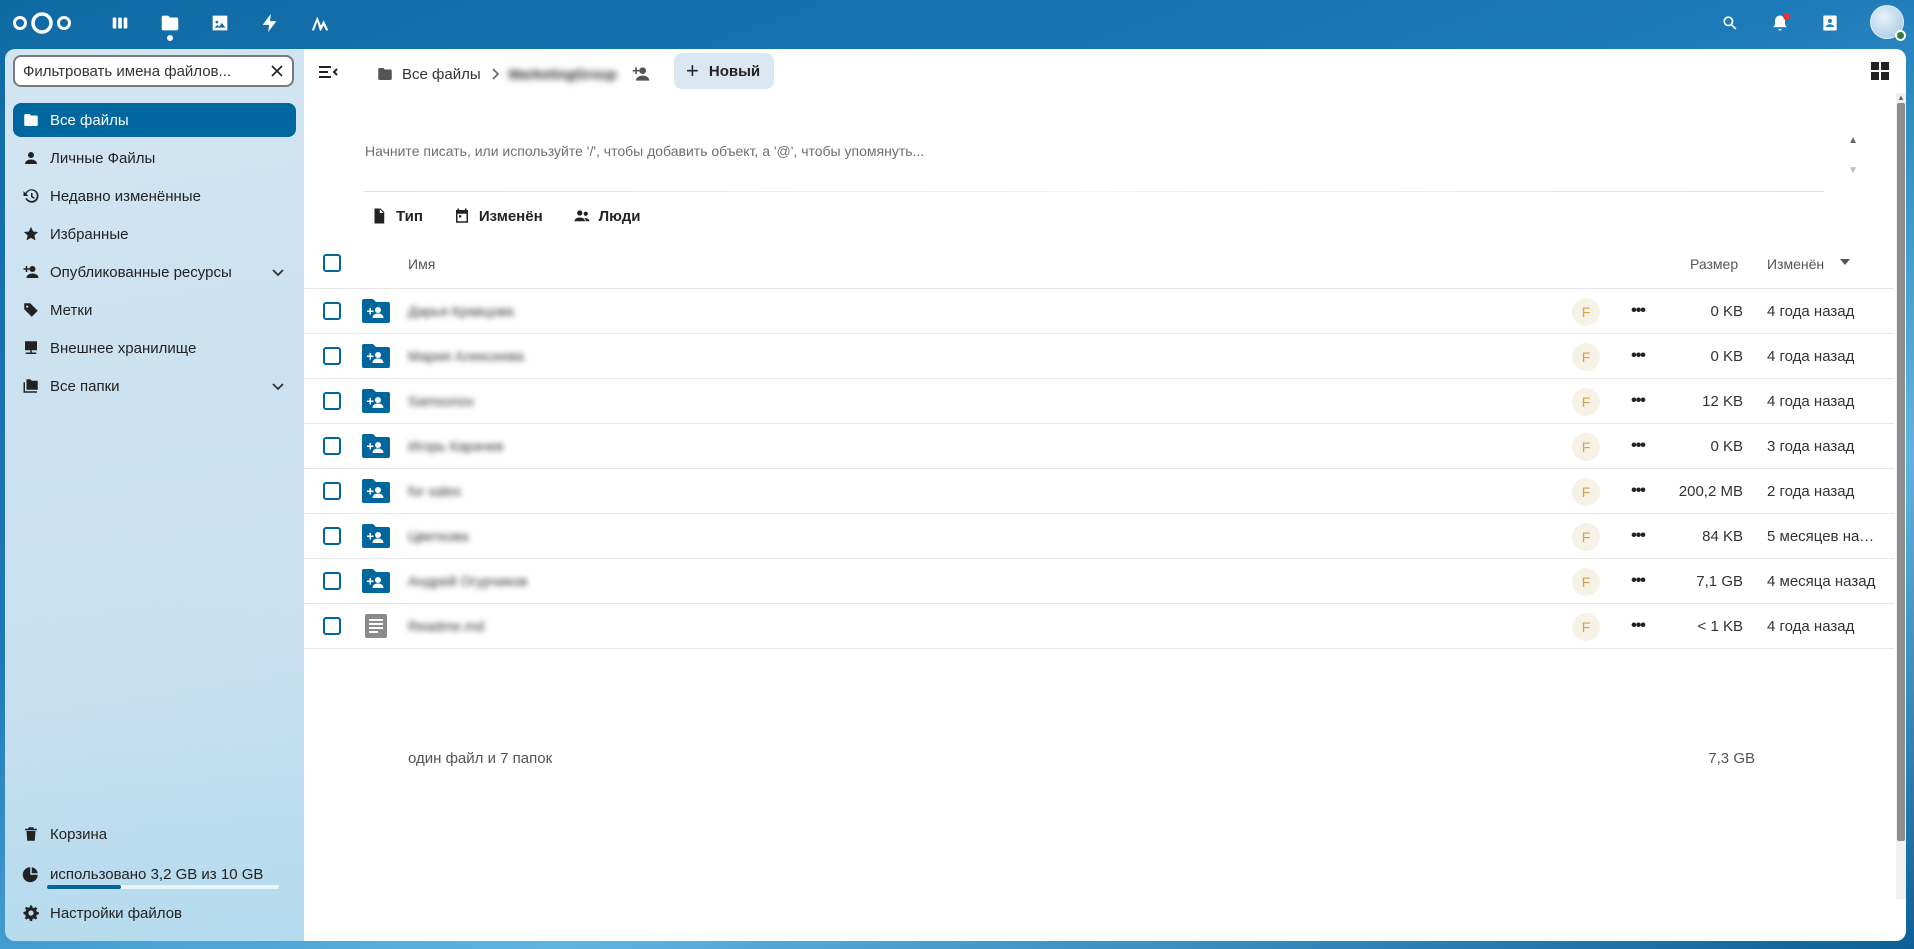 This screenshot has height=949, width=1914. Describe the element at coordinates (409, 216) in the screenshot. I see `filter-type-label: Тип` at that location.